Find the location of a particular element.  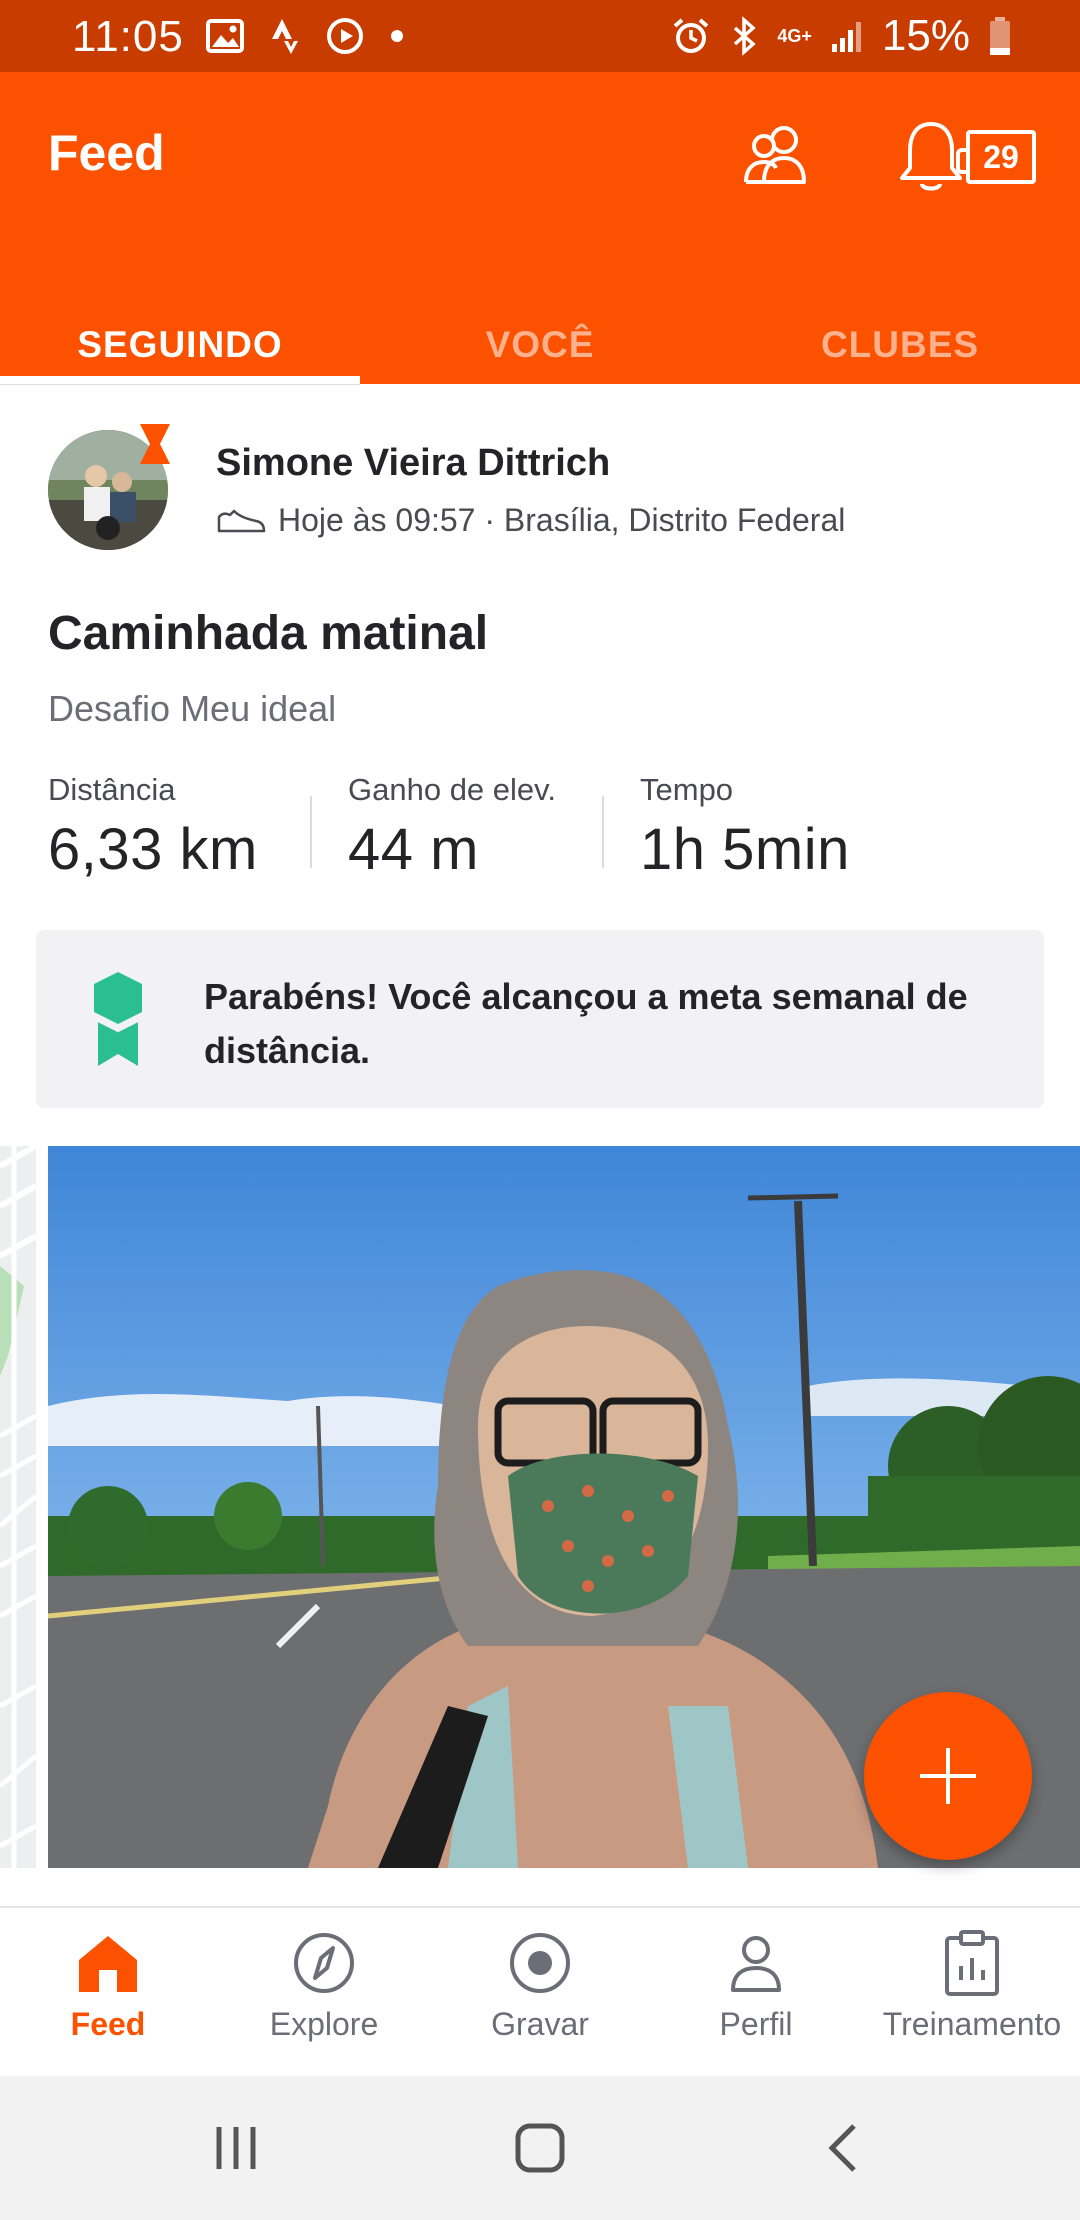

home-icon is located at coordinates (108, 1964).